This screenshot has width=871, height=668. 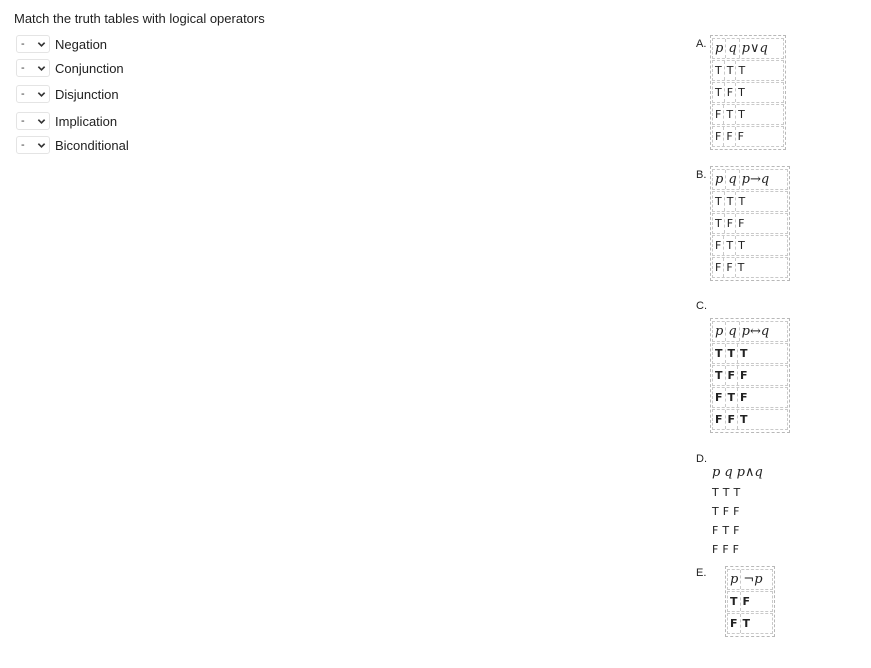 I want to click on truth-table-a: p q p∨q T T T T F T F T T F F F, so click(x=748, y=92).